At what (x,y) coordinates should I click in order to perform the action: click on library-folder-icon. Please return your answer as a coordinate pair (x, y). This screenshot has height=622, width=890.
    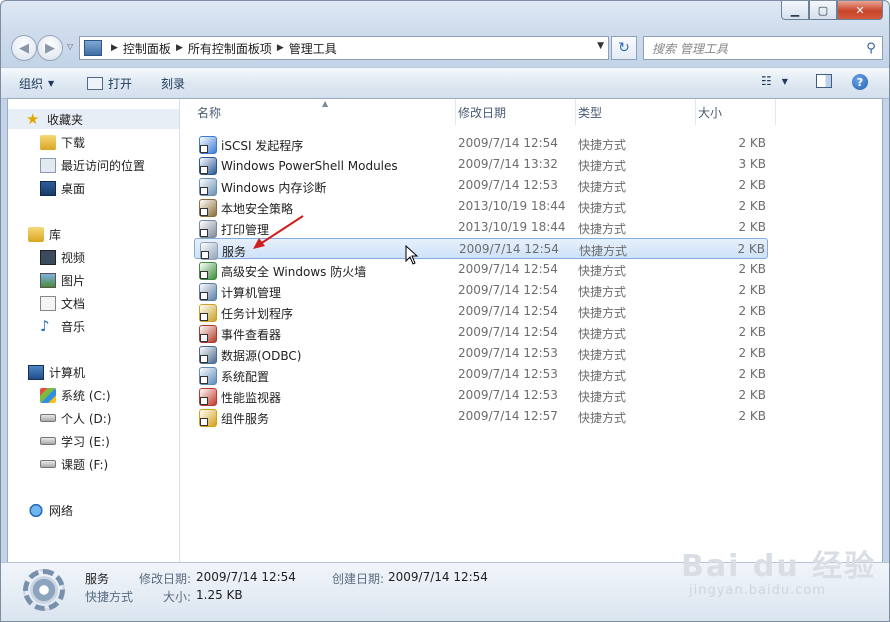
    Looking at the image, I should click on (36, 234).